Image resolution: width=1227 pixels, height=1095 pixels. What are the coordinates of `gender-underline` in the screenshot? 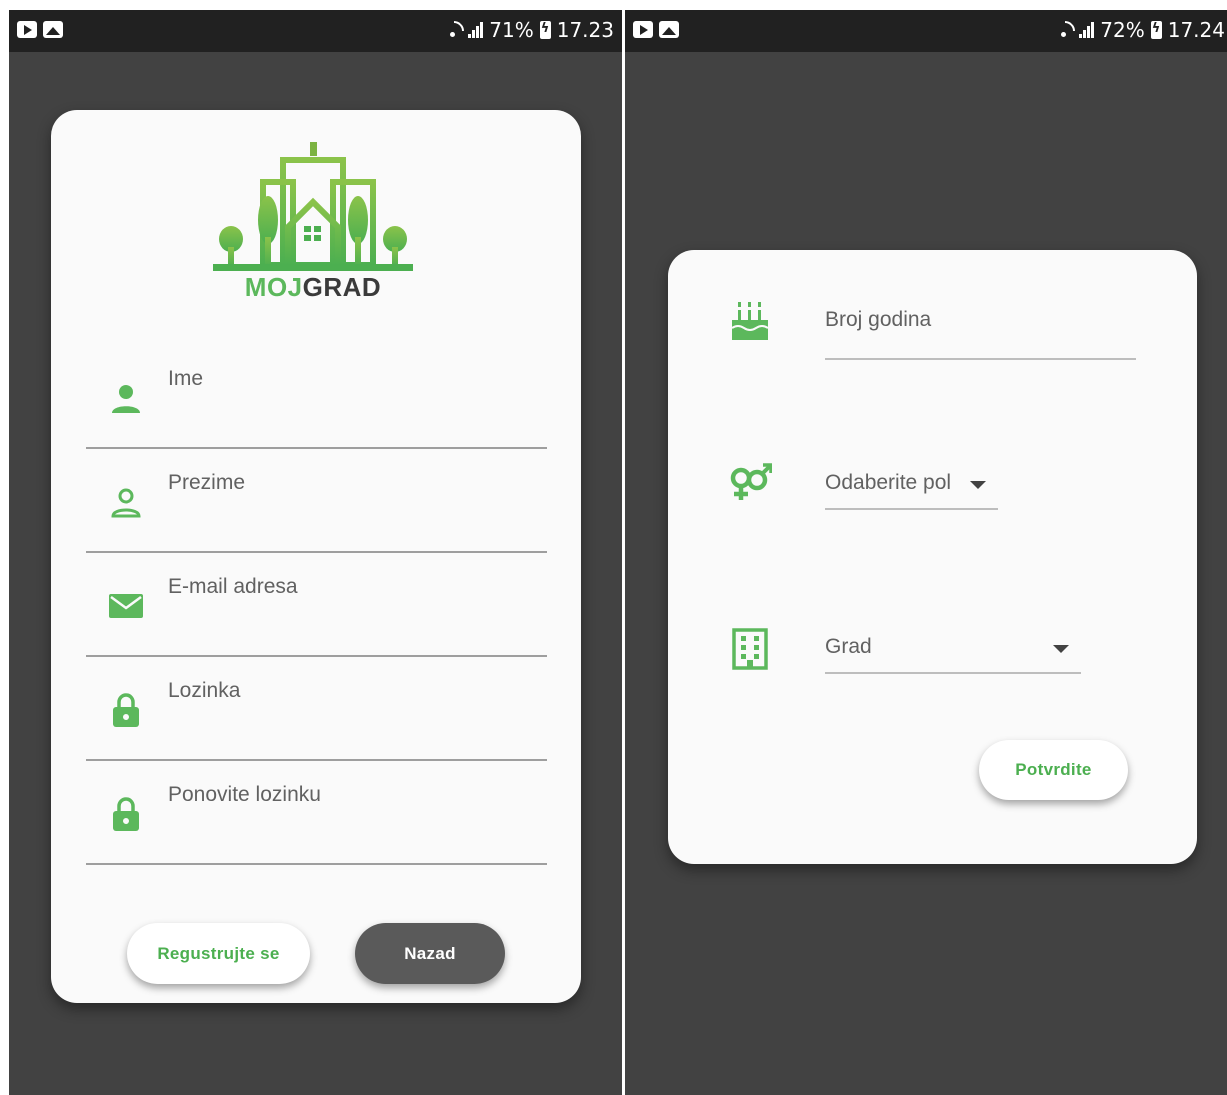 It's located at (911, 509).